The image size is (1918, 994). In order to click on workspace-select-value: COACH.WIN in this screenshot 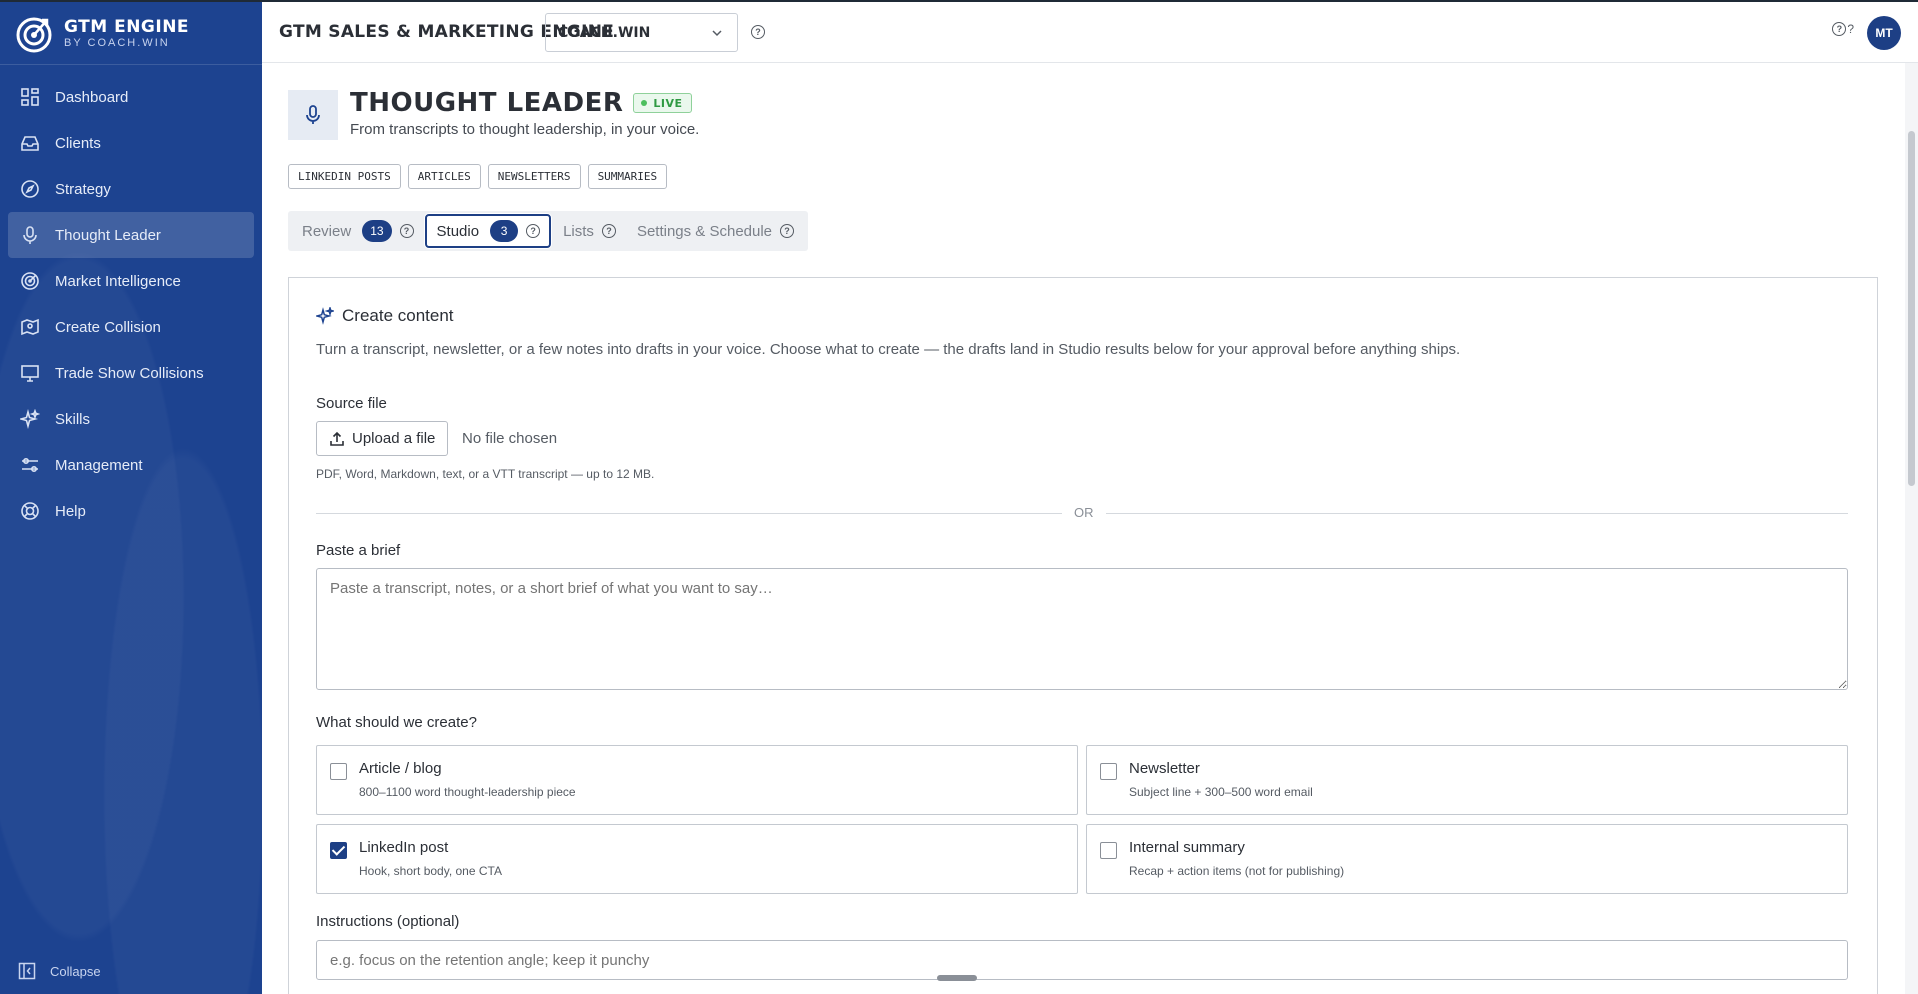, I will do `click(604, 32)`.